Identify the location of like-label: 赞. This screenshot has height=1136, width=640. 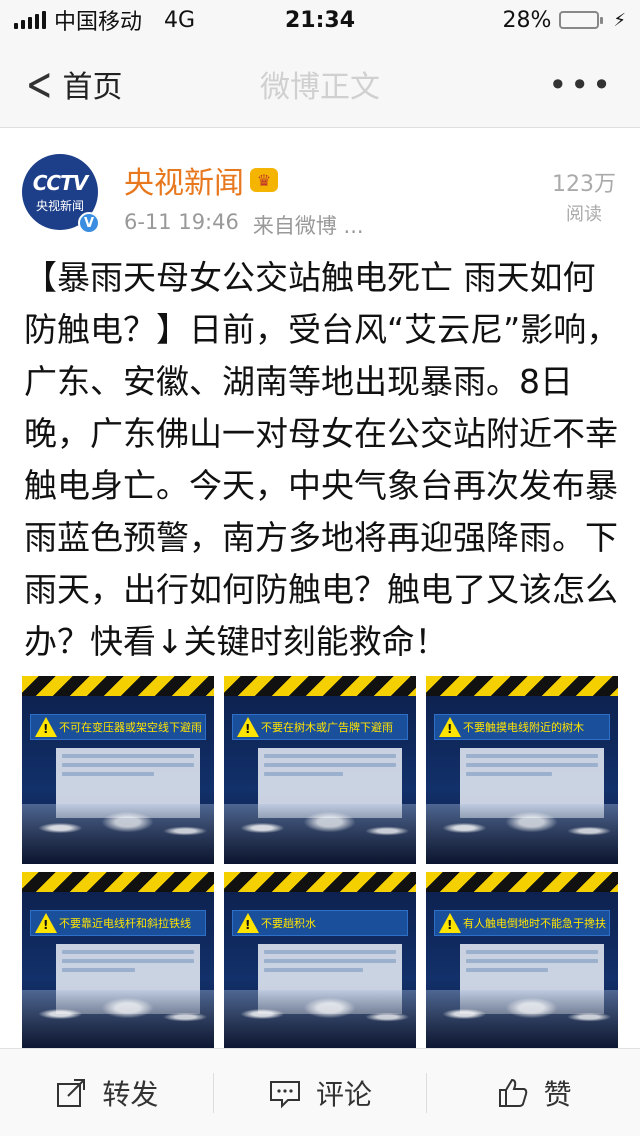
(557, 1094).